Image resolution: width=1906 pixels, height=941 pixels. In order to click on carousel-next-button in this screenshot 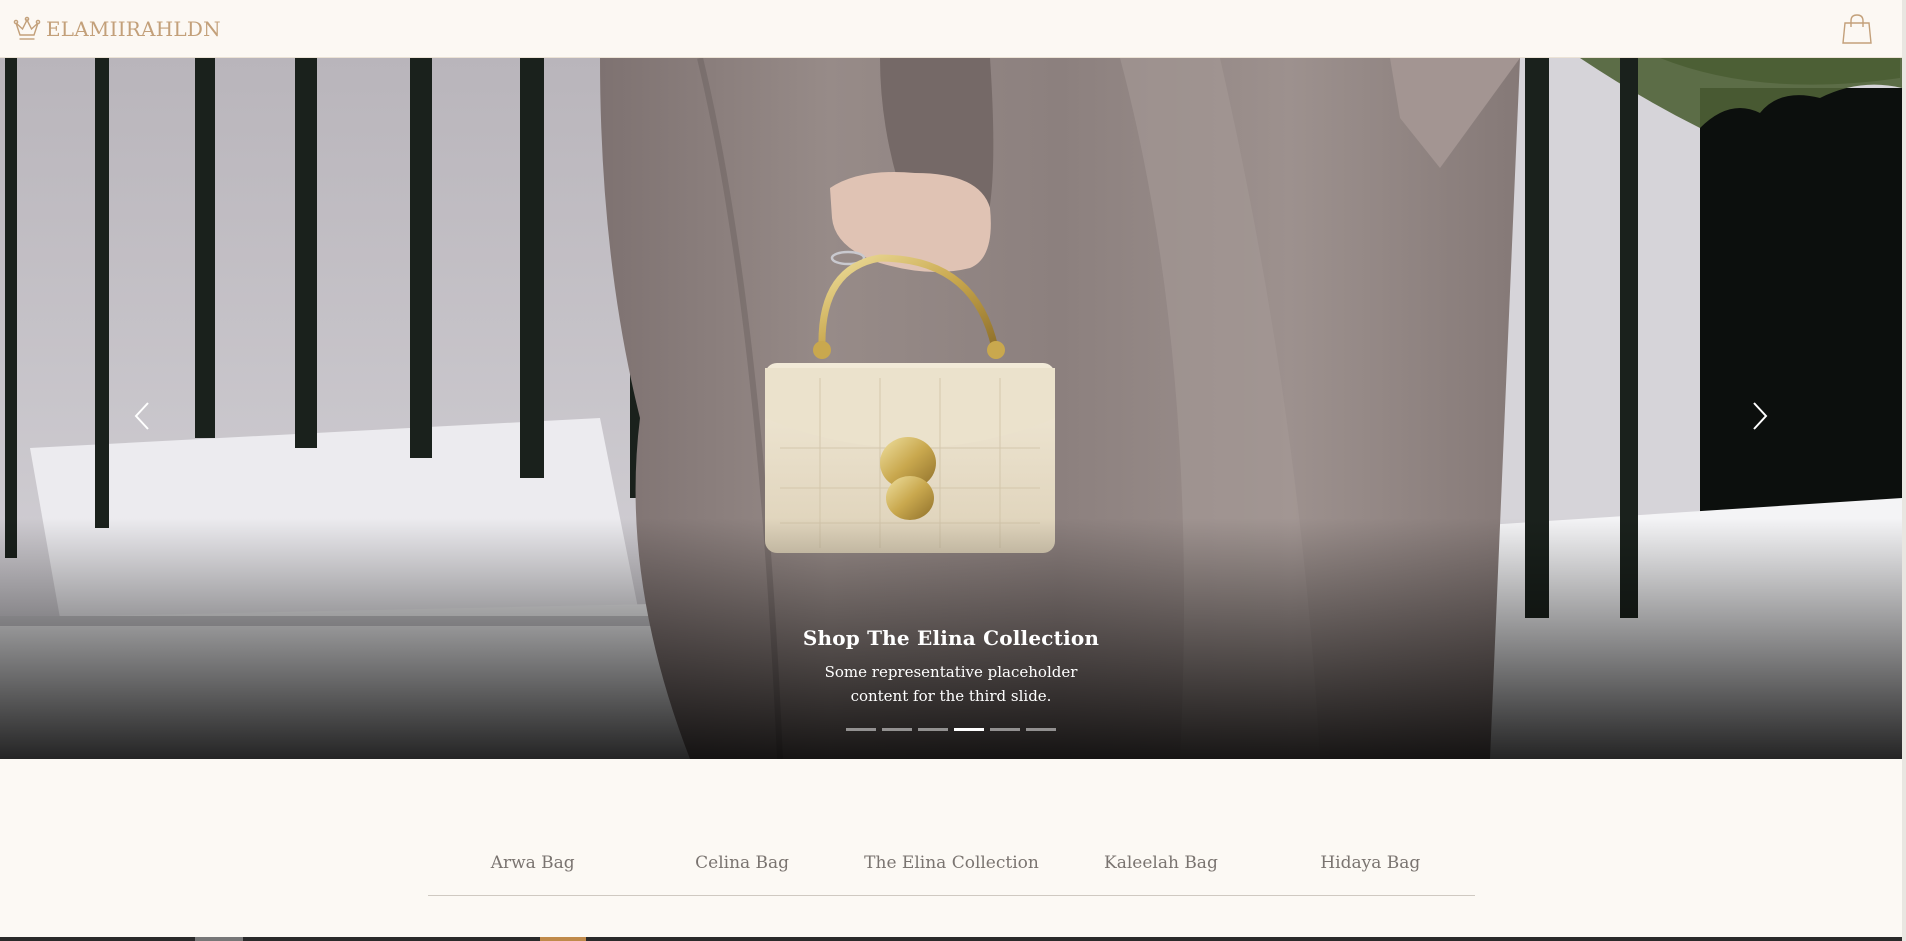, I will do `click(1760, 418)`.